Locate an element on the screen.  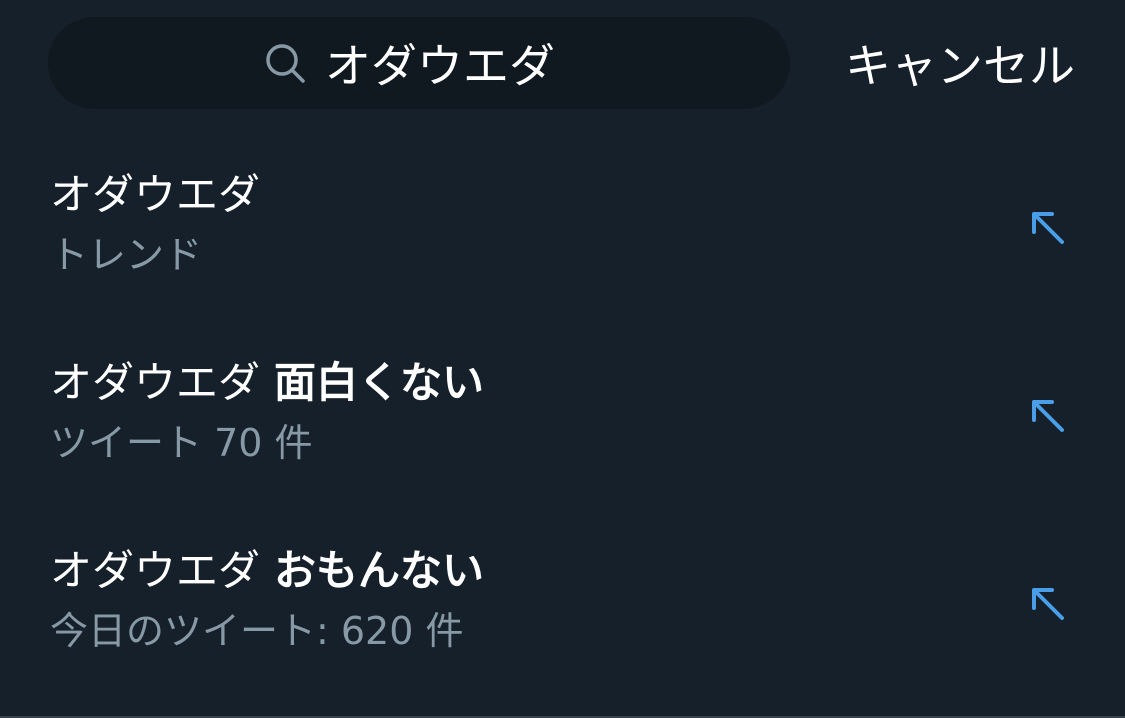
suggestion-subtitle: トレンド is located at coordinates (126, 255).